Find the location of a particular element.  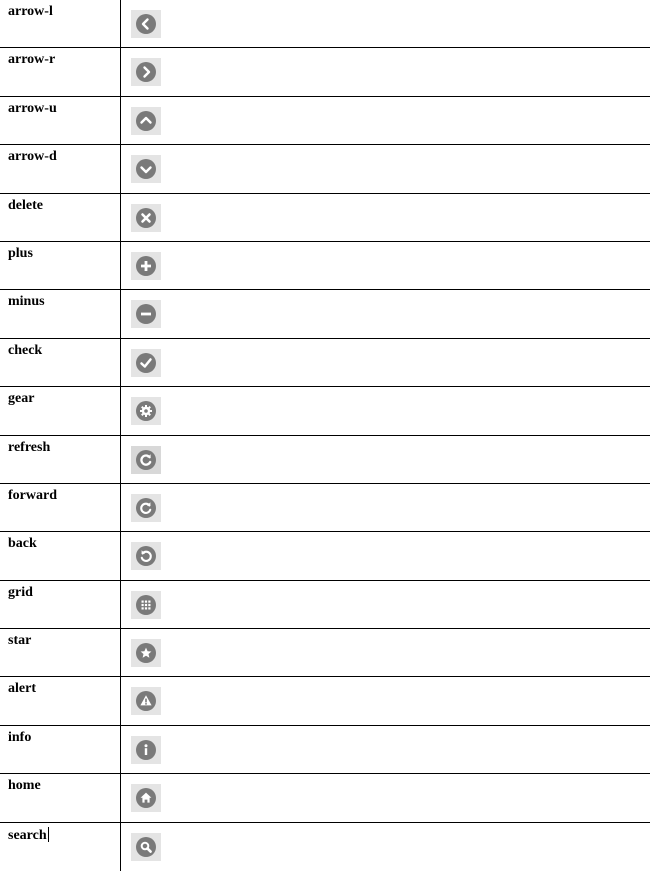

search-icon is located at coordinates (146, 846).